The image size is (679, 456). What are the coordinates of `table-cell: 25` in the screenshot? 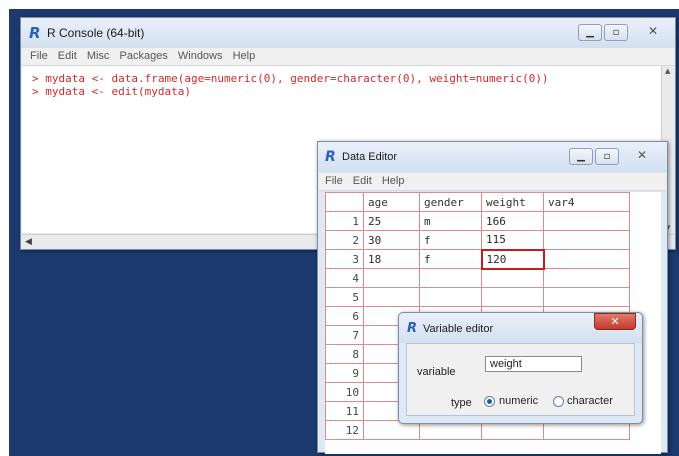 It's located at (391, 221).